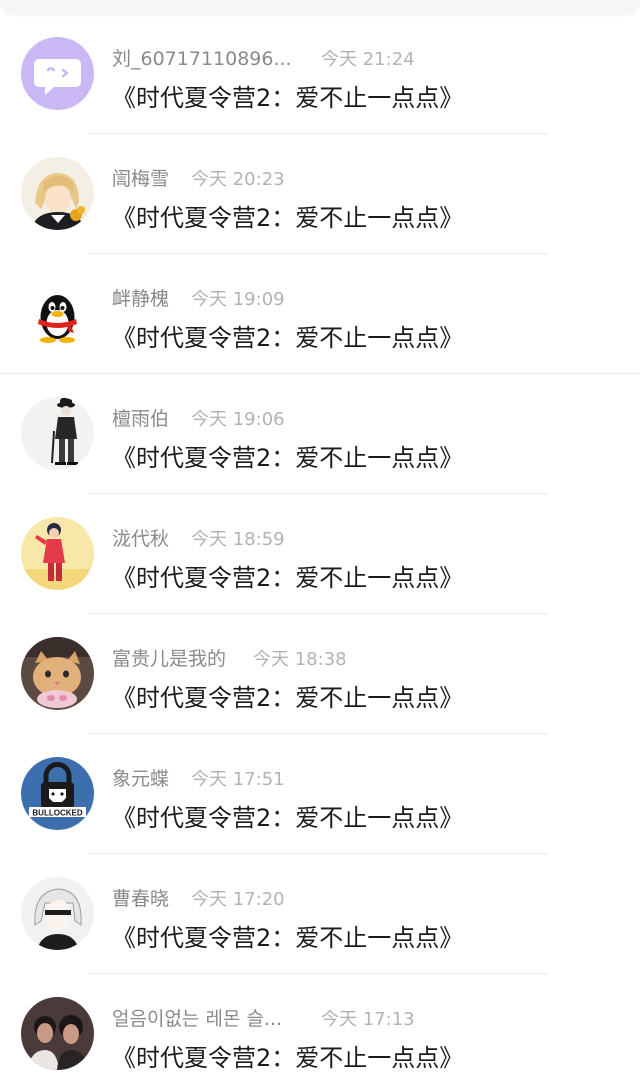 This screenshot has width=640, height=1092. I want to click on comment-item: 富贵儿是我的 今天 18:38 《时代夏令营2：爱不止一点点》, so click(320, 667).